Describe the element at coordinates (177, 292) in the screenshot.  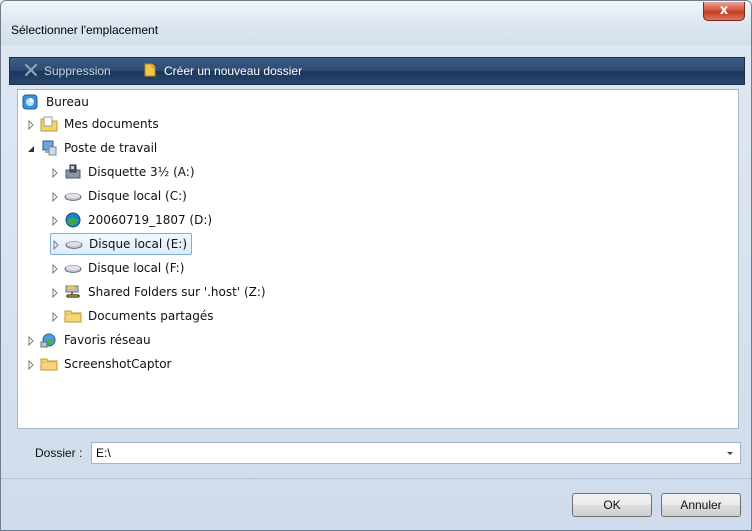
I see `tree-item-label: Shared Folders sur '.host' (Z:)` at that location.